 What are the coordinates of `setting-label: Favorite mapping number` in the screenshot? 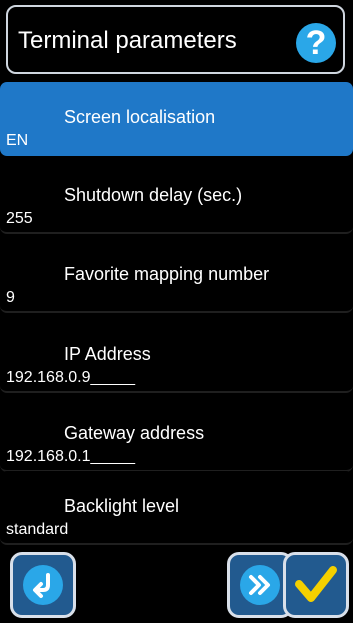 It's located at (167, 274).